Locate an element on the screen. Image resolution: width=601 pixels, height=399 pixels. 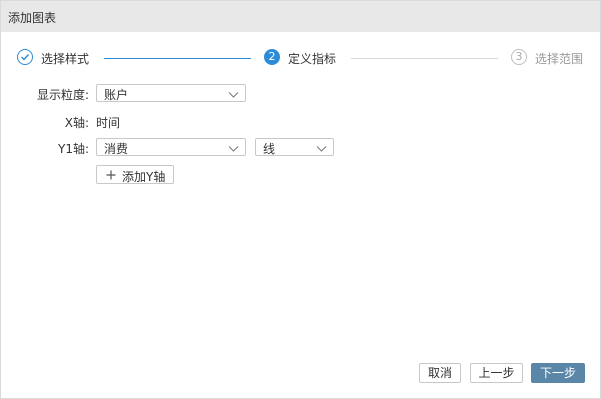
step-label-select-range: 选择范围 is located at coordinates (559, 59).